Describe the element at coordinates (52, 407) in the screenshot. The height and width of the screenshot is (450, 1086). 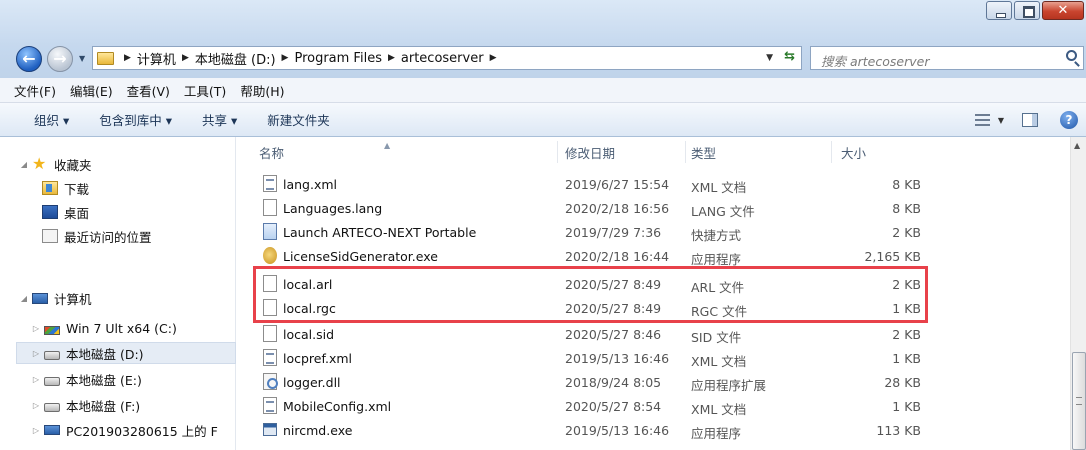
I see `hard-drive-icon` at that location.